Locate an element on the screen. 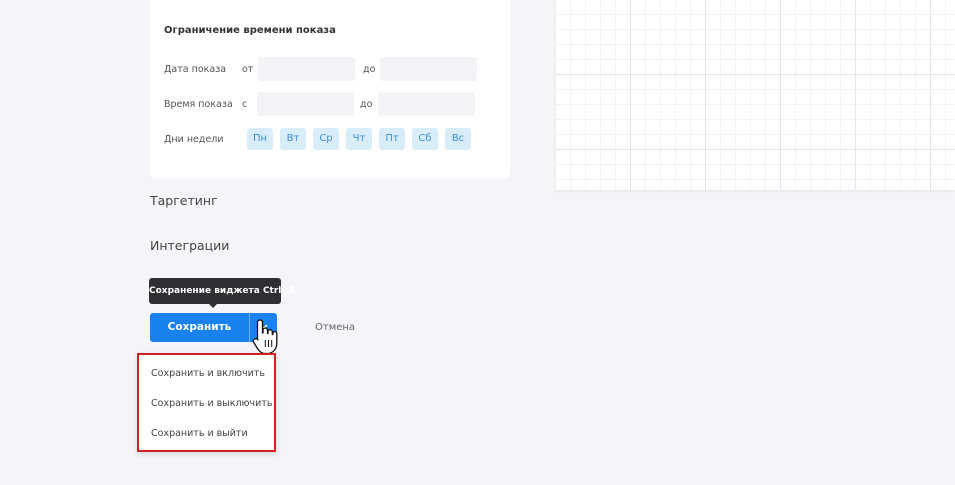  time-label: Время показа is located at coordinates (198, 104).